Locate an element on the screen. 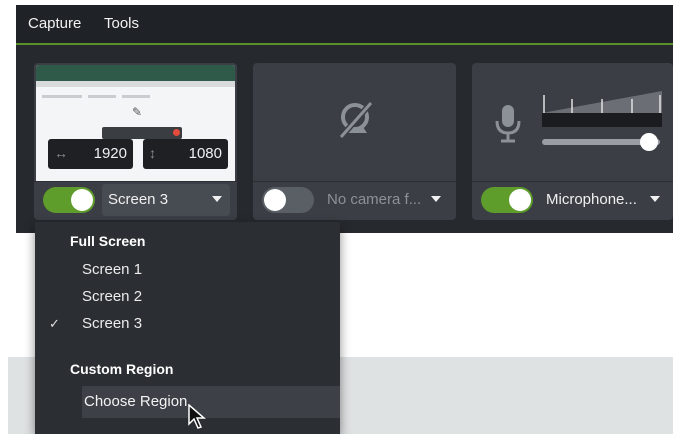 The height and width of the screenshot is (434, 673). menubar: Capture Tools is located at coordinates (344, 25).